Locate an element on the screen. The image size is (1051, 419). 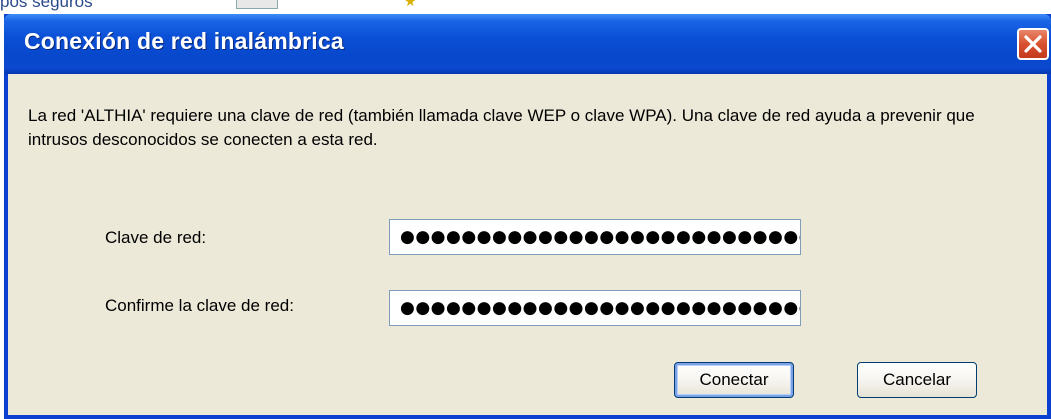
network-key-label: Clave de red: is located at coordinates (156, 237).